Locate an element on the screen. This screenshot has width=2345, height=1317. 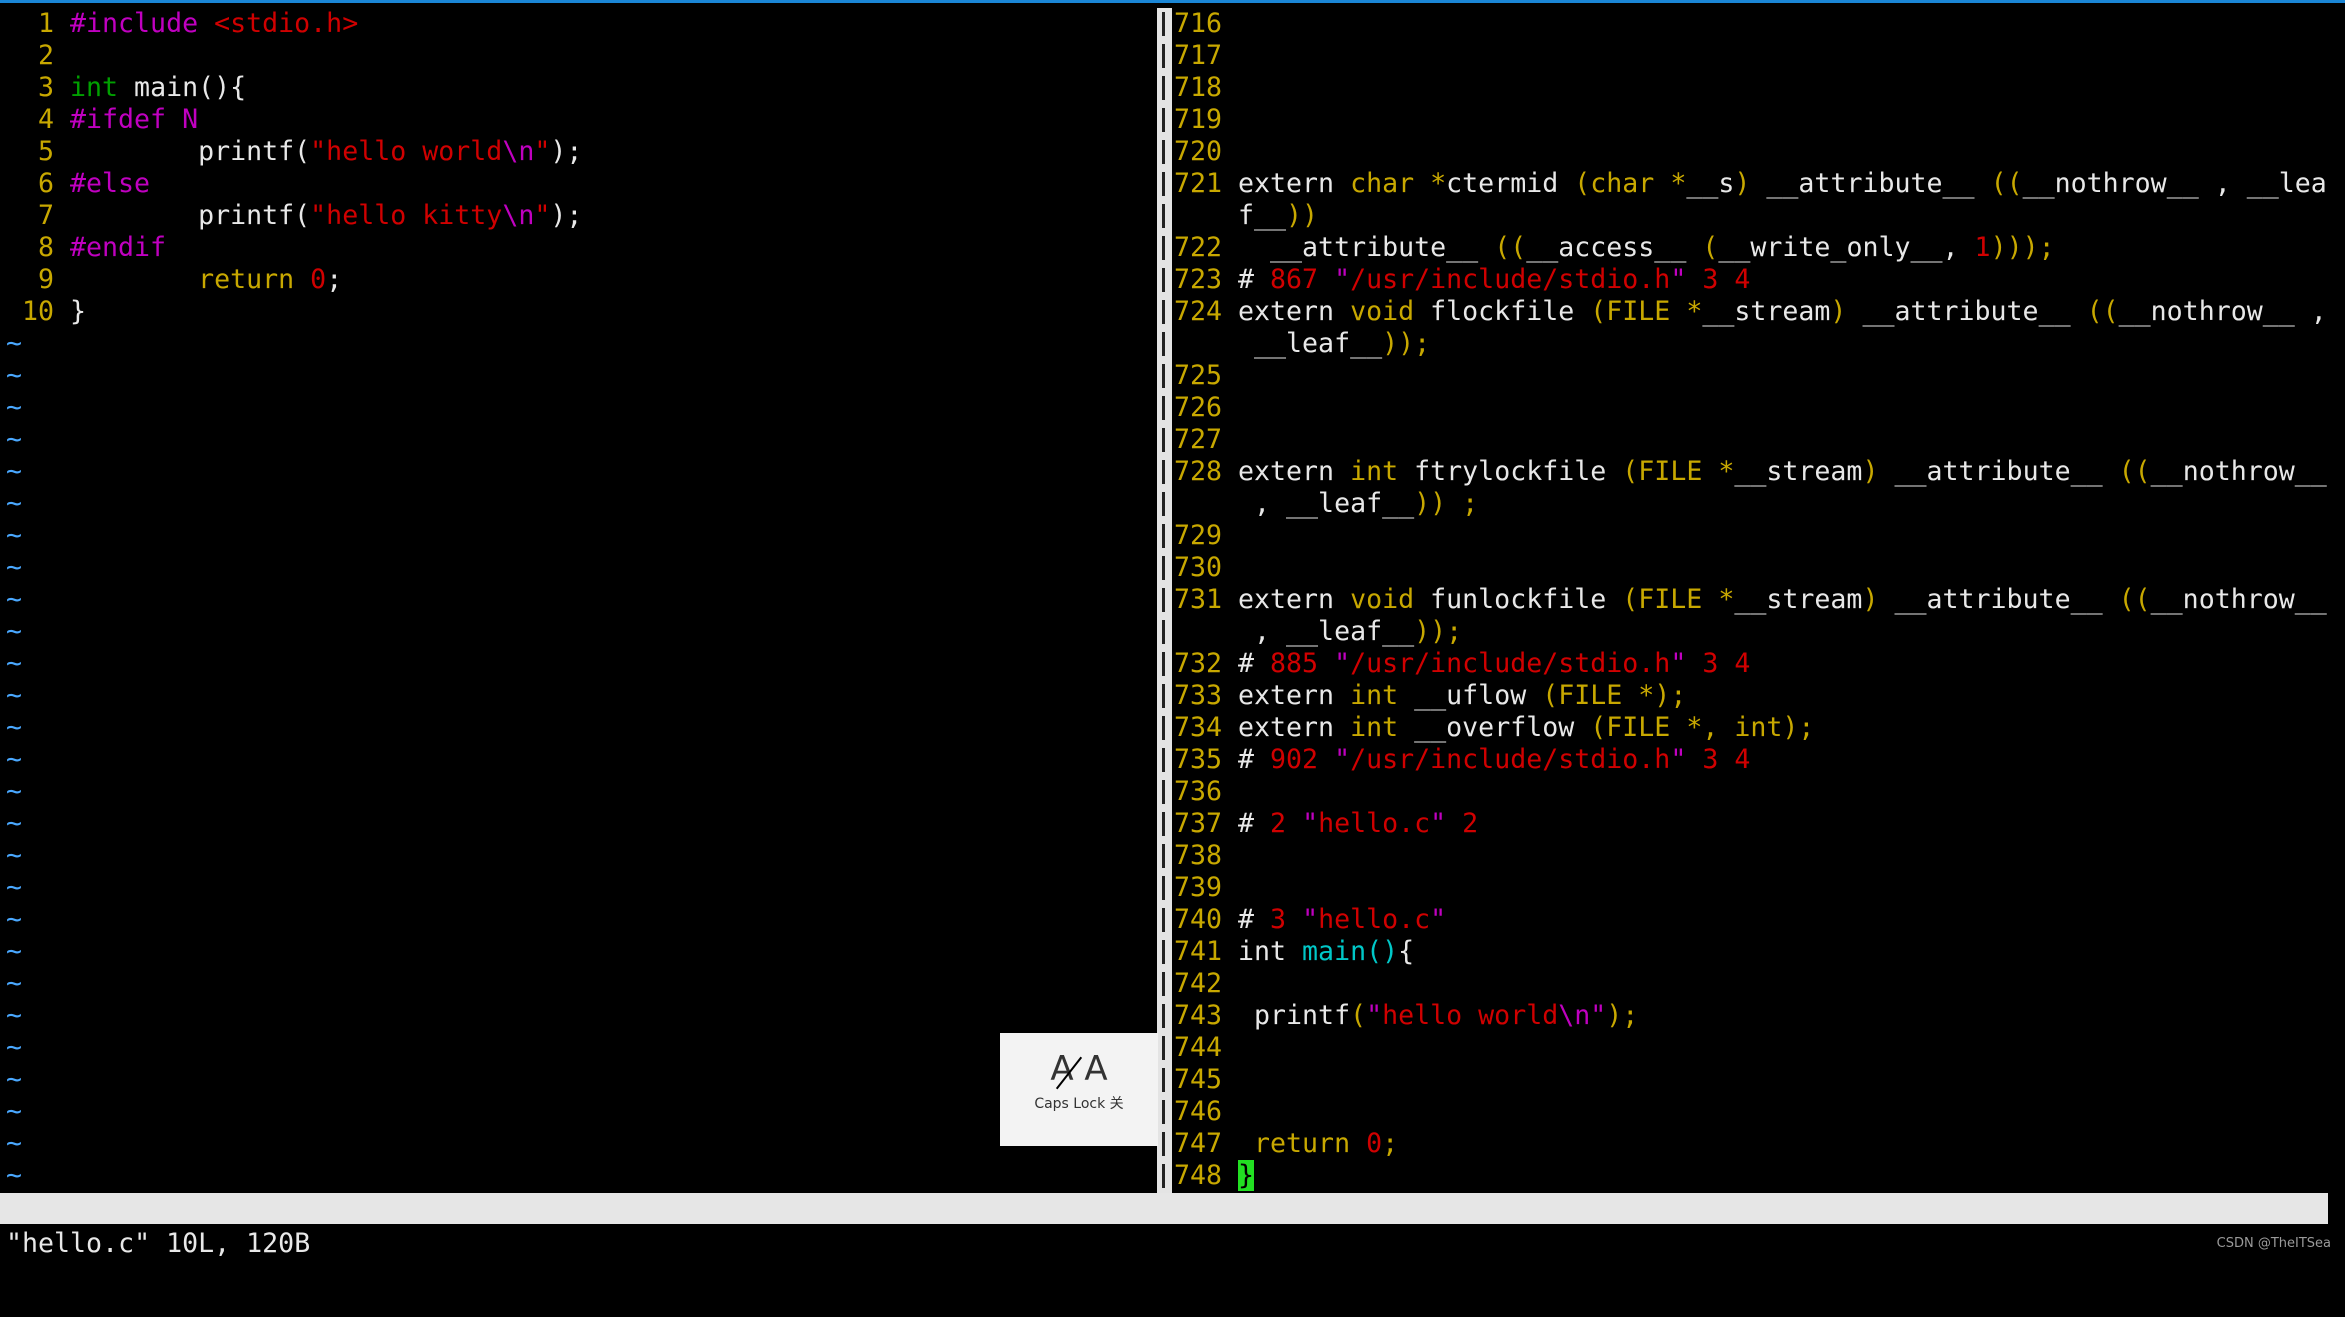
code-line: 748} is located at coordinates (1214, 1176).